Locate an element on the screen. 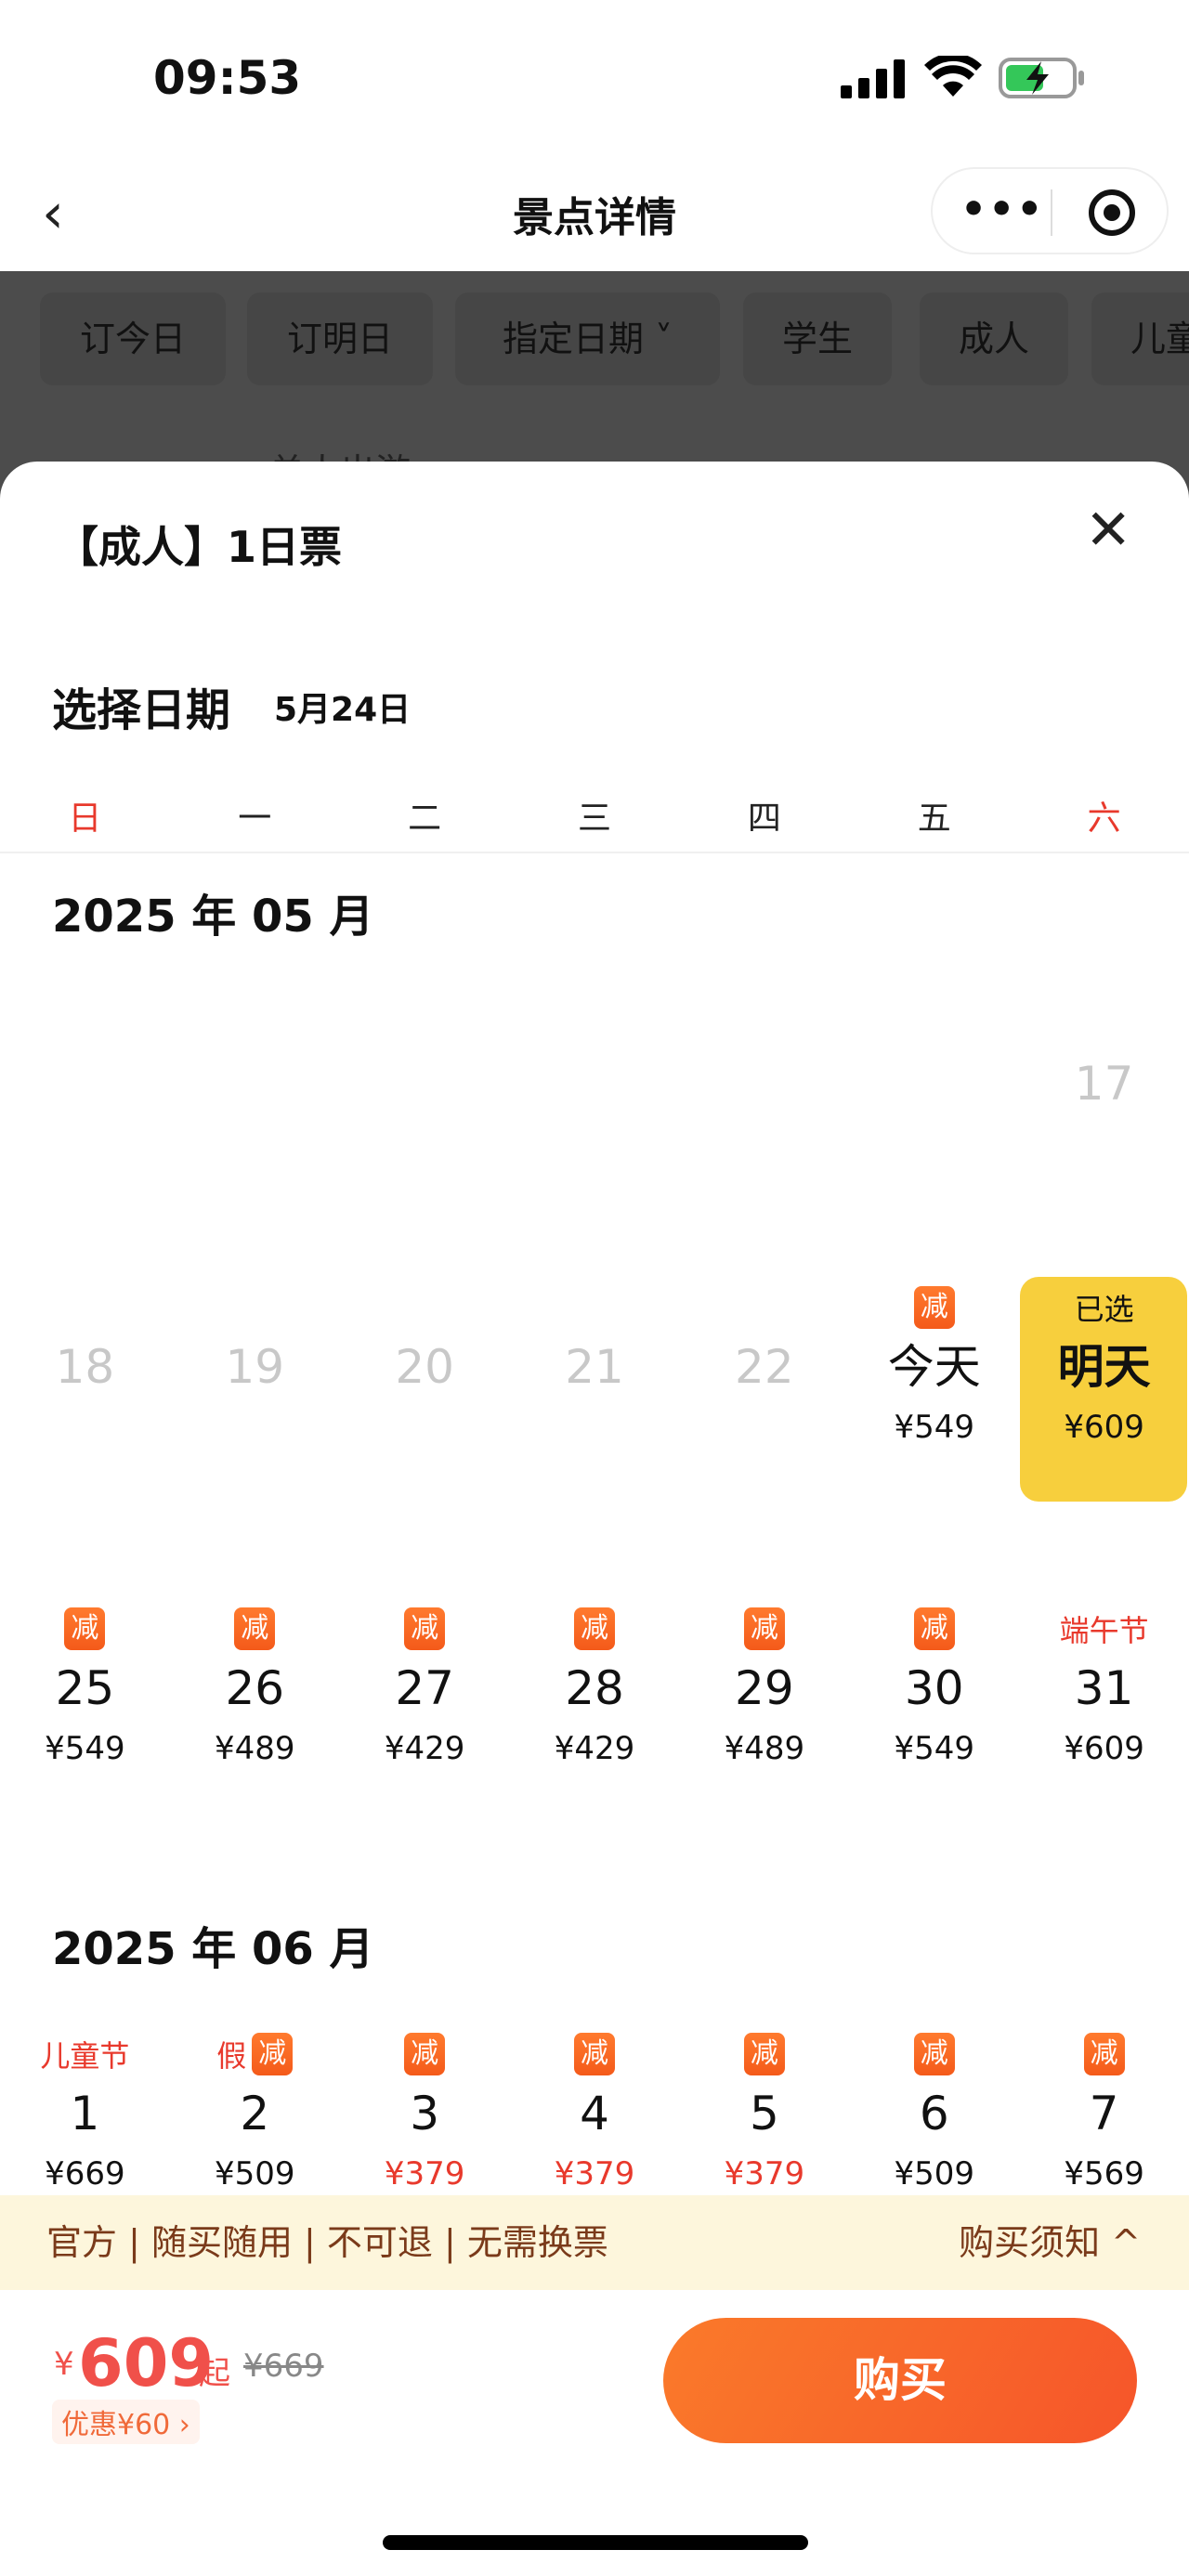 This screenshot has height=2576, width=1189. capsule-divider is located at coordinates (1051, 213).